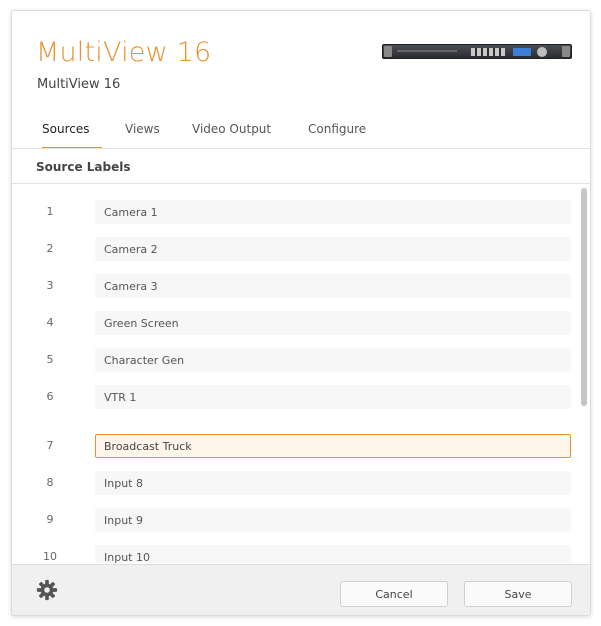 The height and width of the screenshot is (626, 601). I want to click on list-item: 2, so click(292, 250).